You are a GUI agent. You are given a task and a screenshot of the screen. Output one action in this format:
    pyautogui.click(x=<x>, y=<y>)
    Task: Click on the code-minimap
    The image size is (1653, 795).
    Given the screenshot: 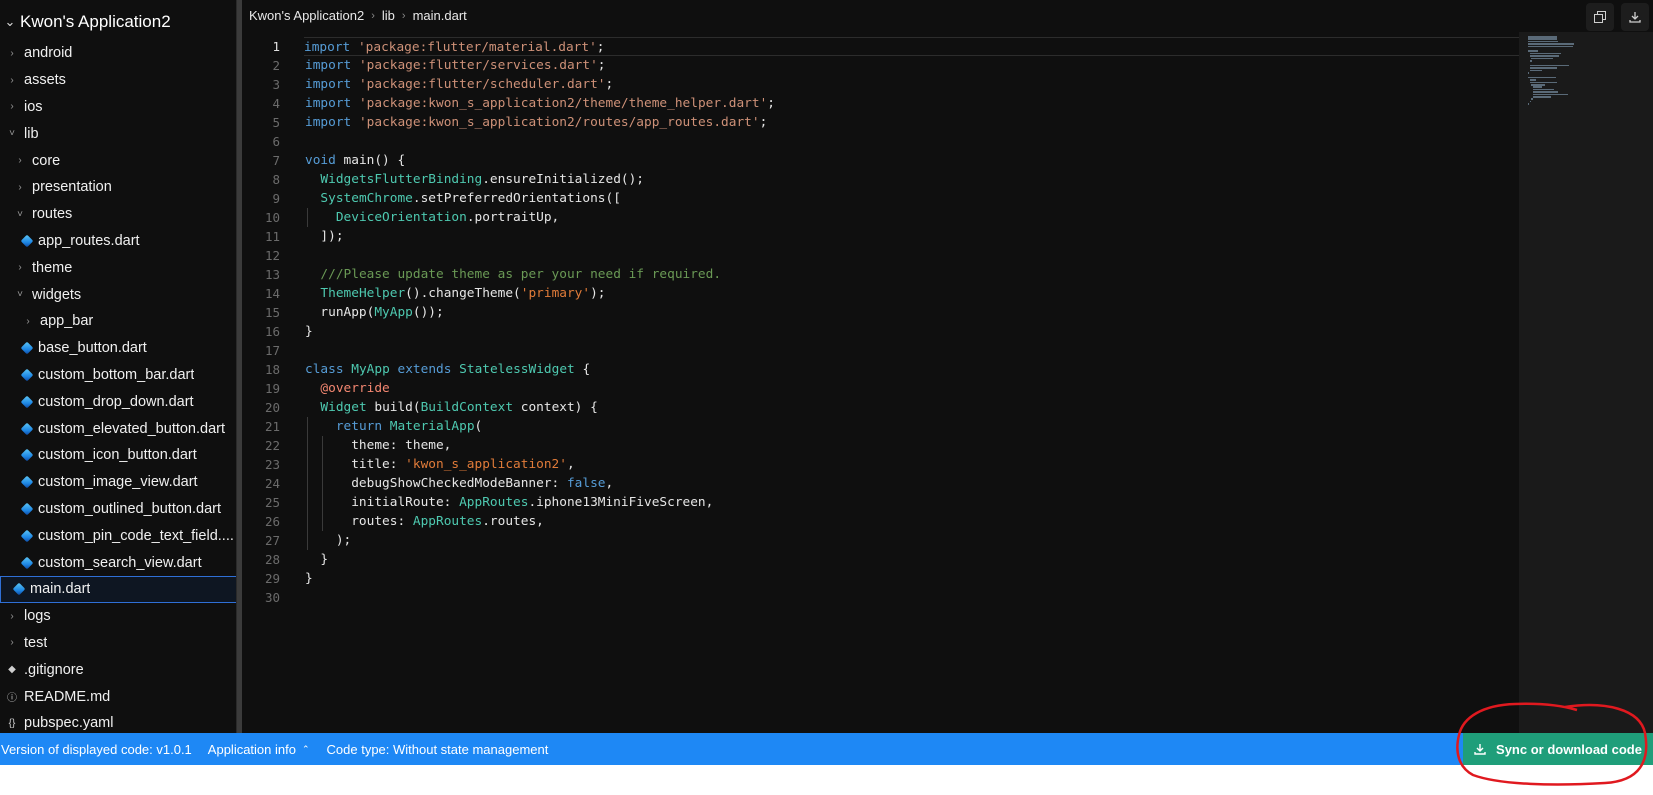 What is the action you would take?
    pyautogui.click(x=1586, y=382)
    